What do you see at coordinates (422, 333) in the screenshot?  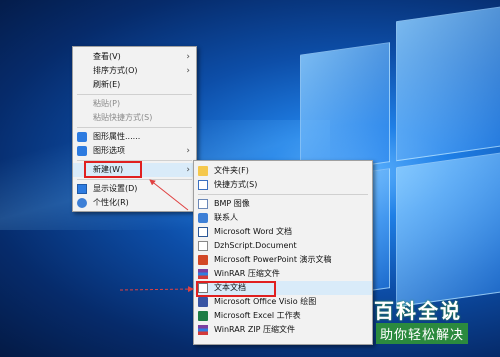 I see `watermark-subtitle: 助你轻松解决` at bounding box center [422, 333].